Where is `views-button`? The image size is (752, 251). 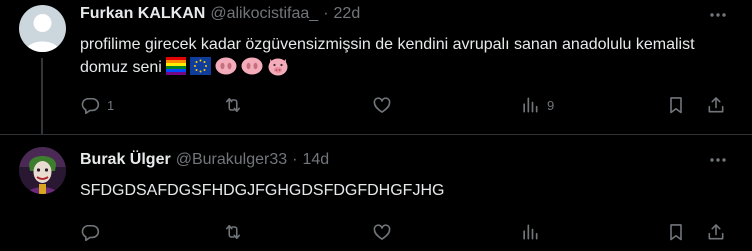 views-button is located at coordinates (533, 232).